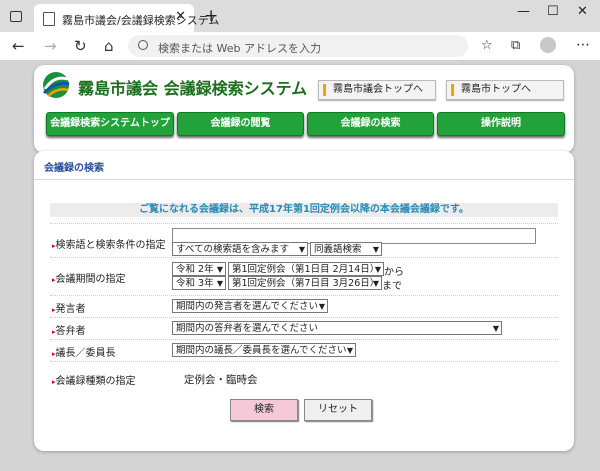 The image size is (600, 471). Describe the element at coordinates (143, 45) in the screenshot. I see `search-icon` at that location.